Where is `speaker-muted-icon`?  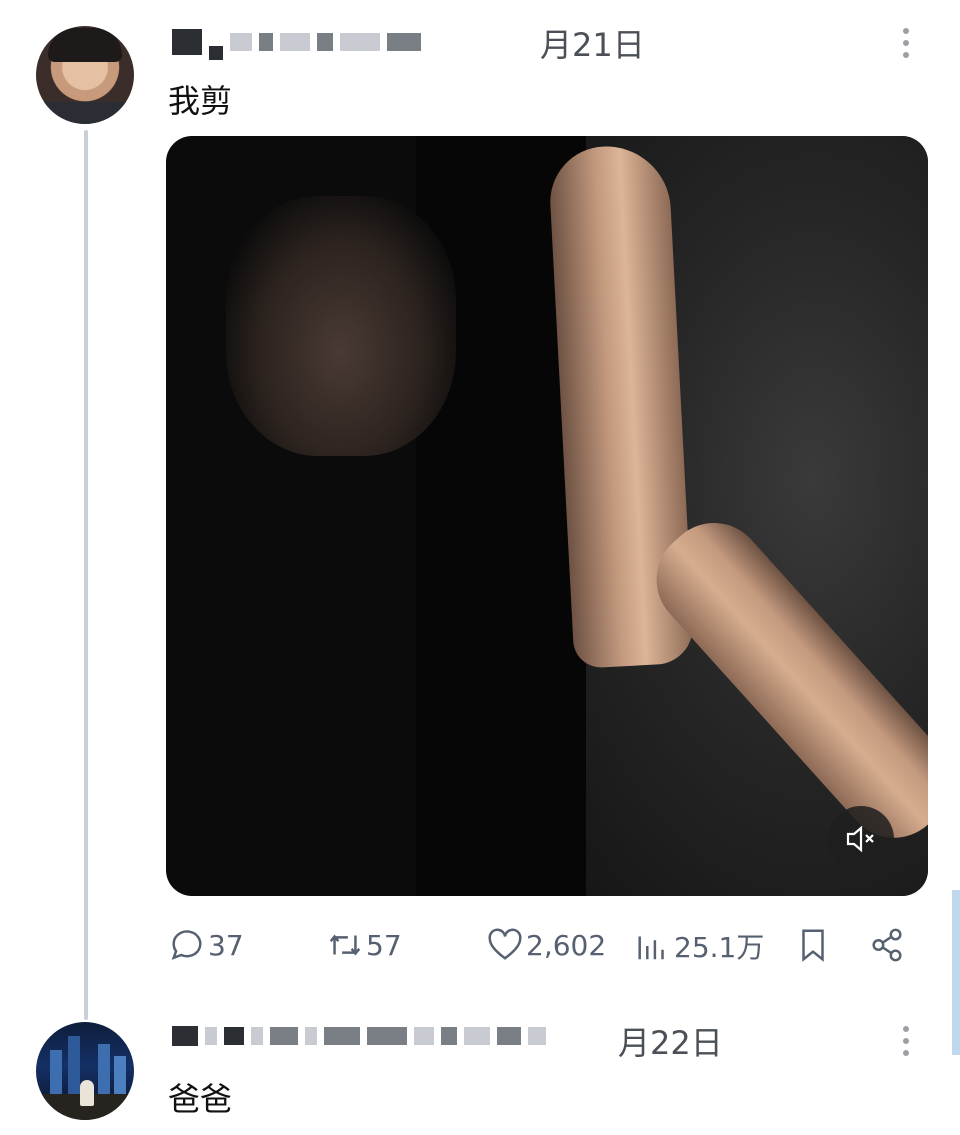
speaker-muted-icon is located at coordinates (860, 839).